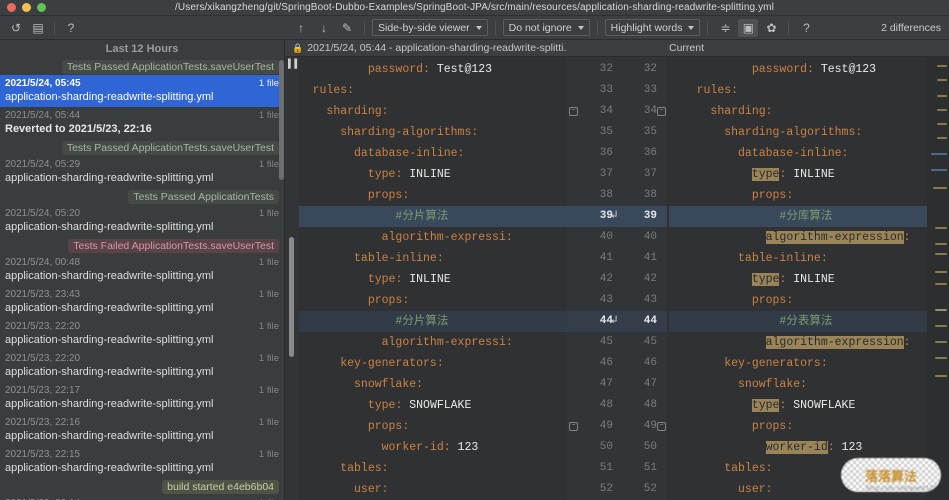  Describe the element at coordinates (546, 27) in the screenshot. I see `ignore-mode-dropdown: Do not ignore` at that location.